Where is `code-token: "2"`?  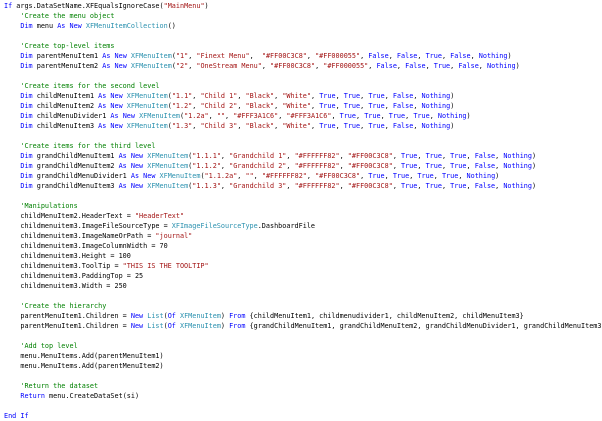 code-token: "2" is located at coordinates (182, 66).